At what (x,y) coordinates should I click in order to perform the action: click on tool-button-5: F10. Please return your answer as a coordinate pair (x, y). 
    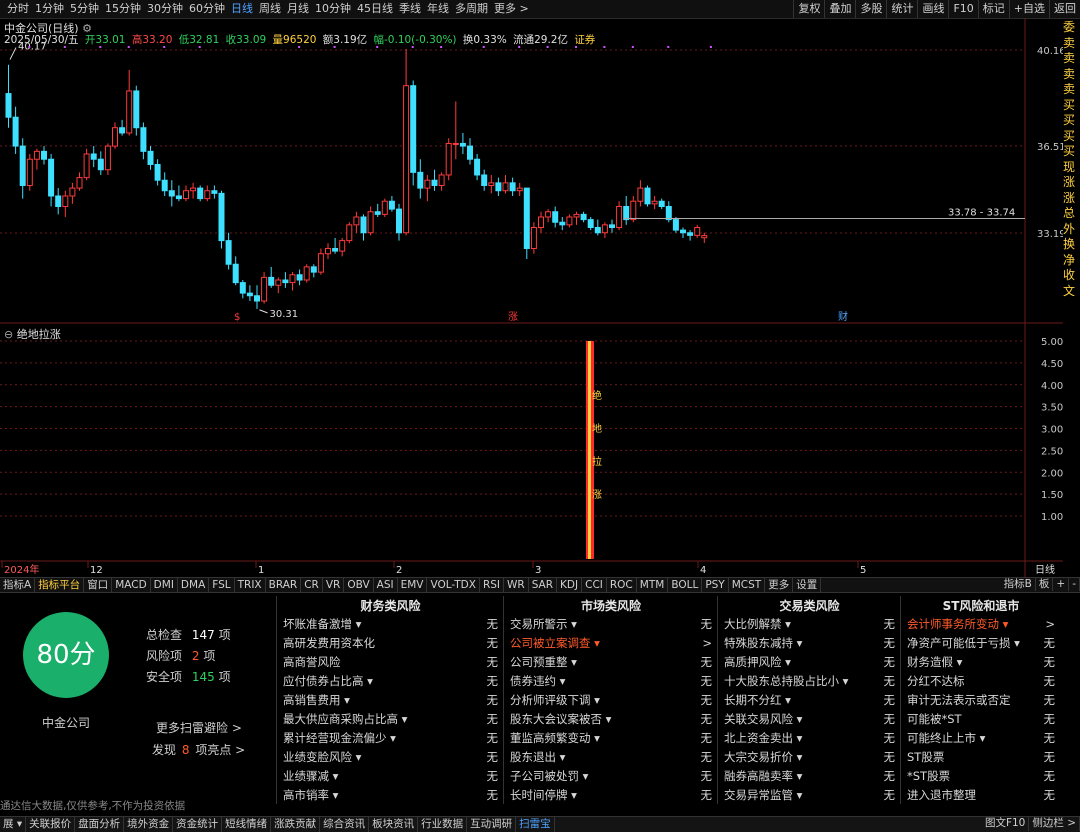
    Looking at the image, I should click on (962, 9).